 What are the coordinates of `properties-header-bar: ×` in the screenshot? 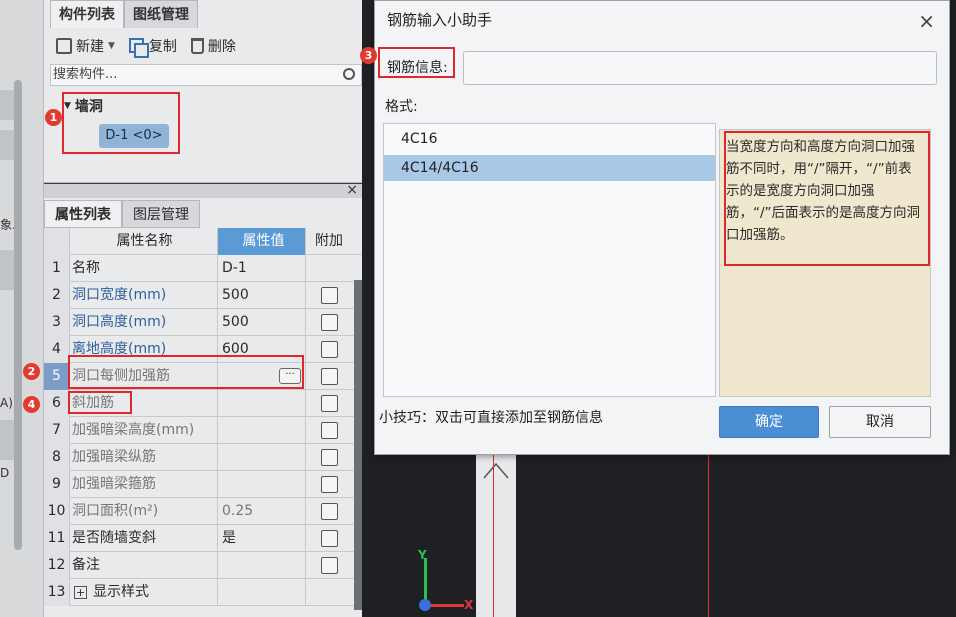 It's located at (203, 190).